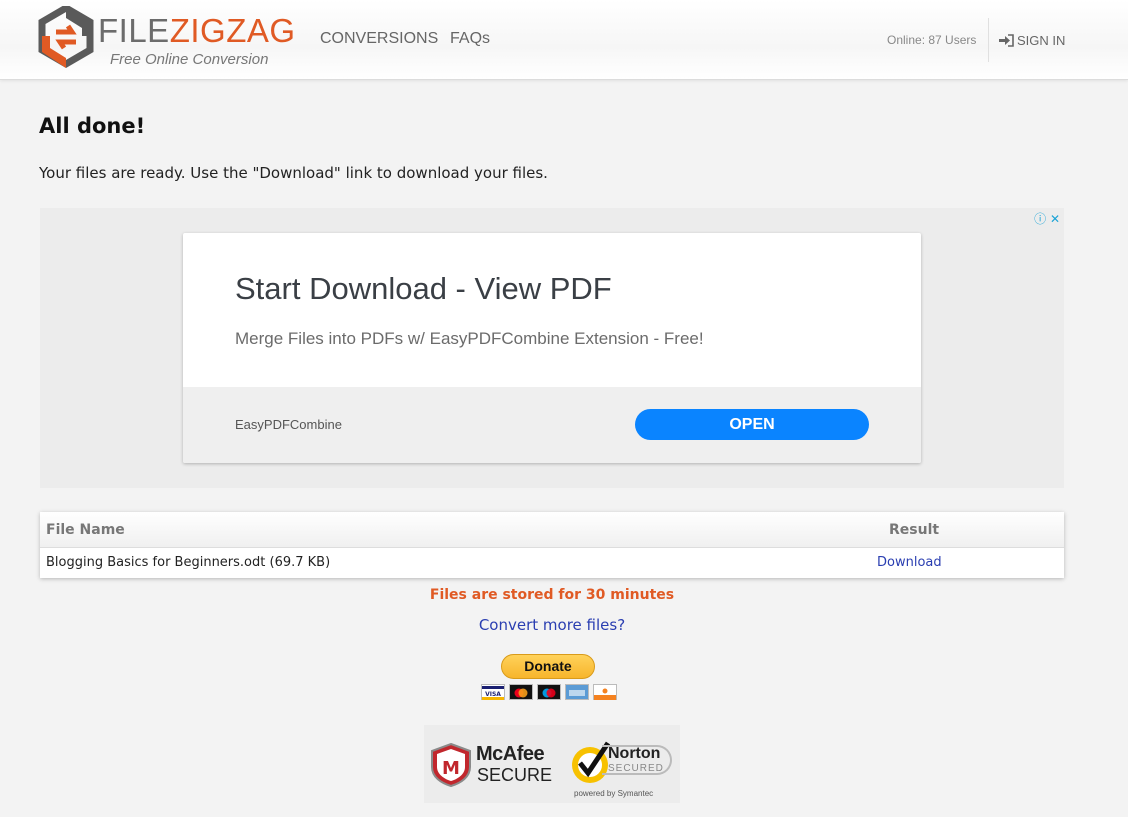 This screenshot has height=817, width=1128. I want to click on online-users-count: Online: 87 Users, so click(932, 40).